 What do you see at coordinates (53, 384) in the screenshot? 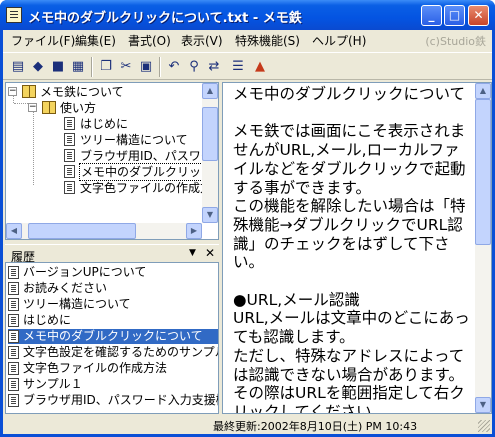
I see `history-item-label: サンプル１` at bounding box center [53, 384].